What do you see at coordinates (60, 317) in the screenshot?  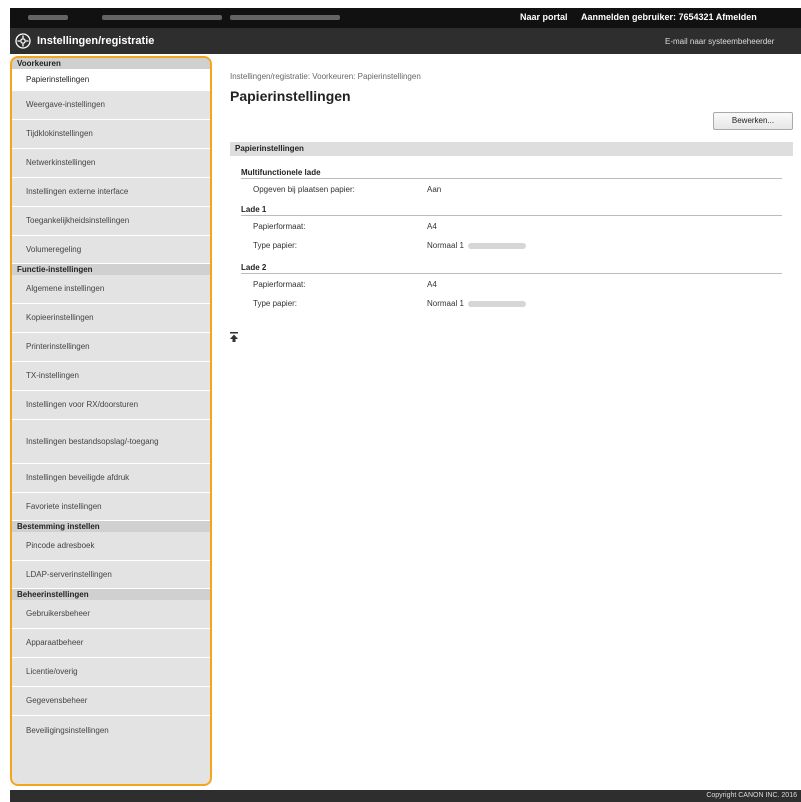 I see `sidebar-item-label: Kopieerinstellingen` at bounding box center [60, 317].